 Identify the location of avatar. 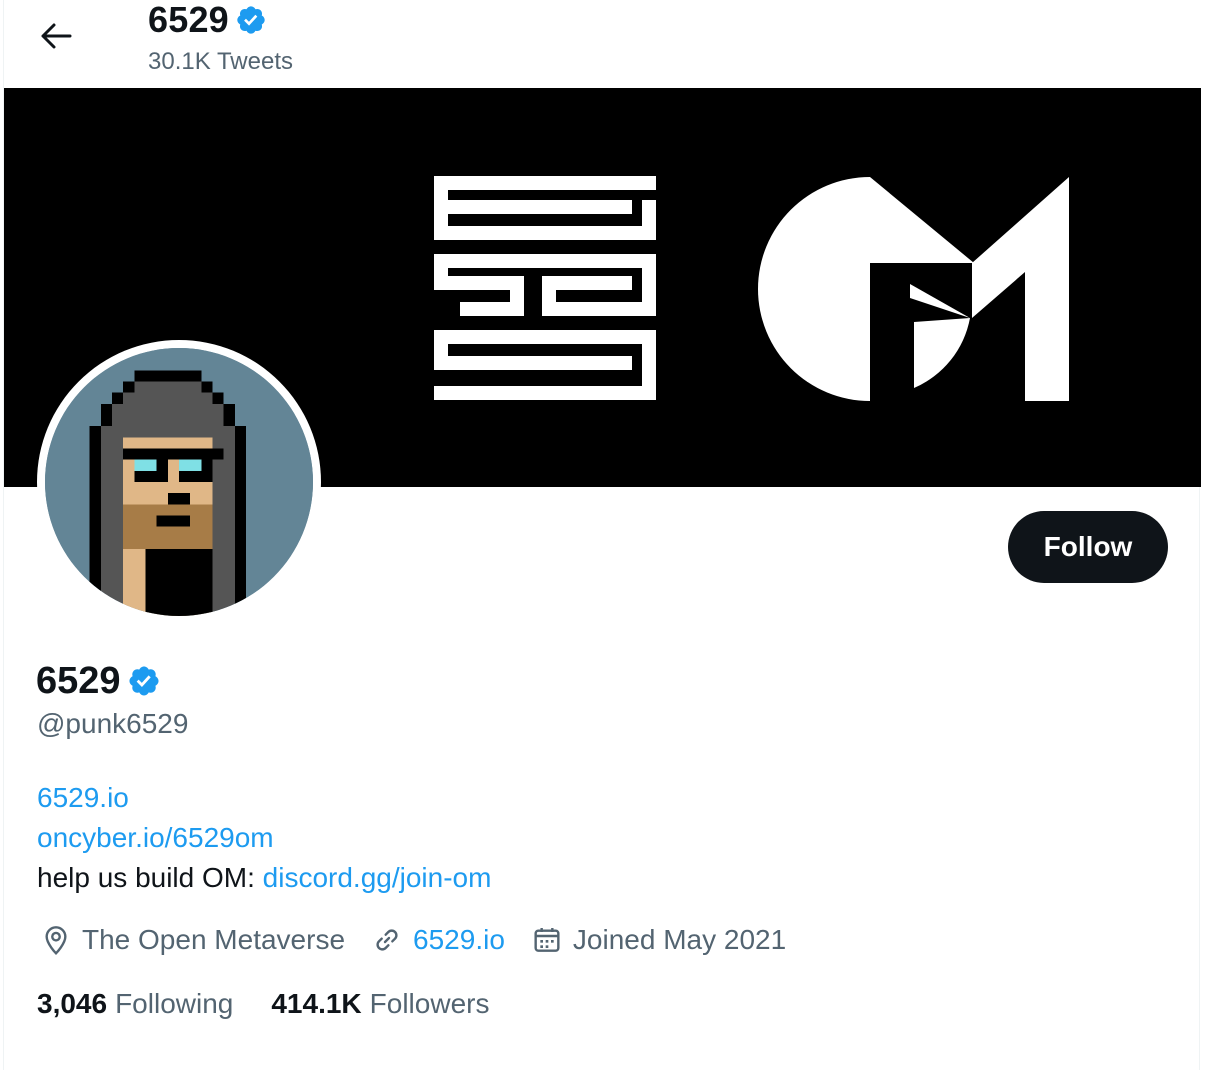
(179, 482).